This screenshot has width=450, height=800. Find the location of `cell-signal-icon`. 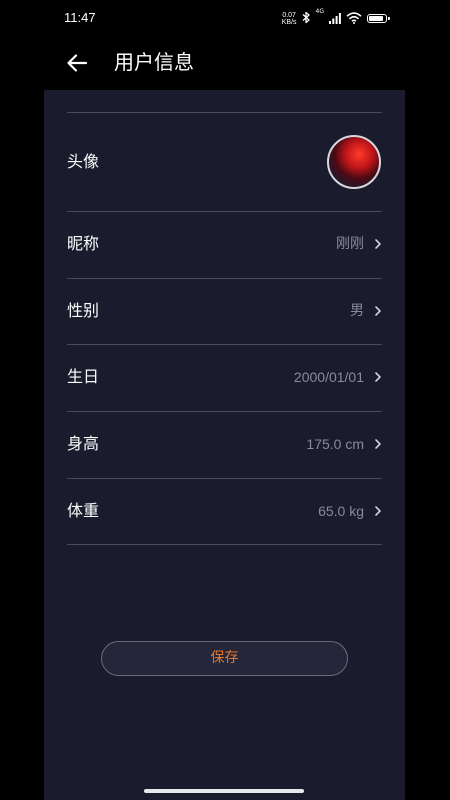

cell-signal-icon is located at coordinates (335, 18).